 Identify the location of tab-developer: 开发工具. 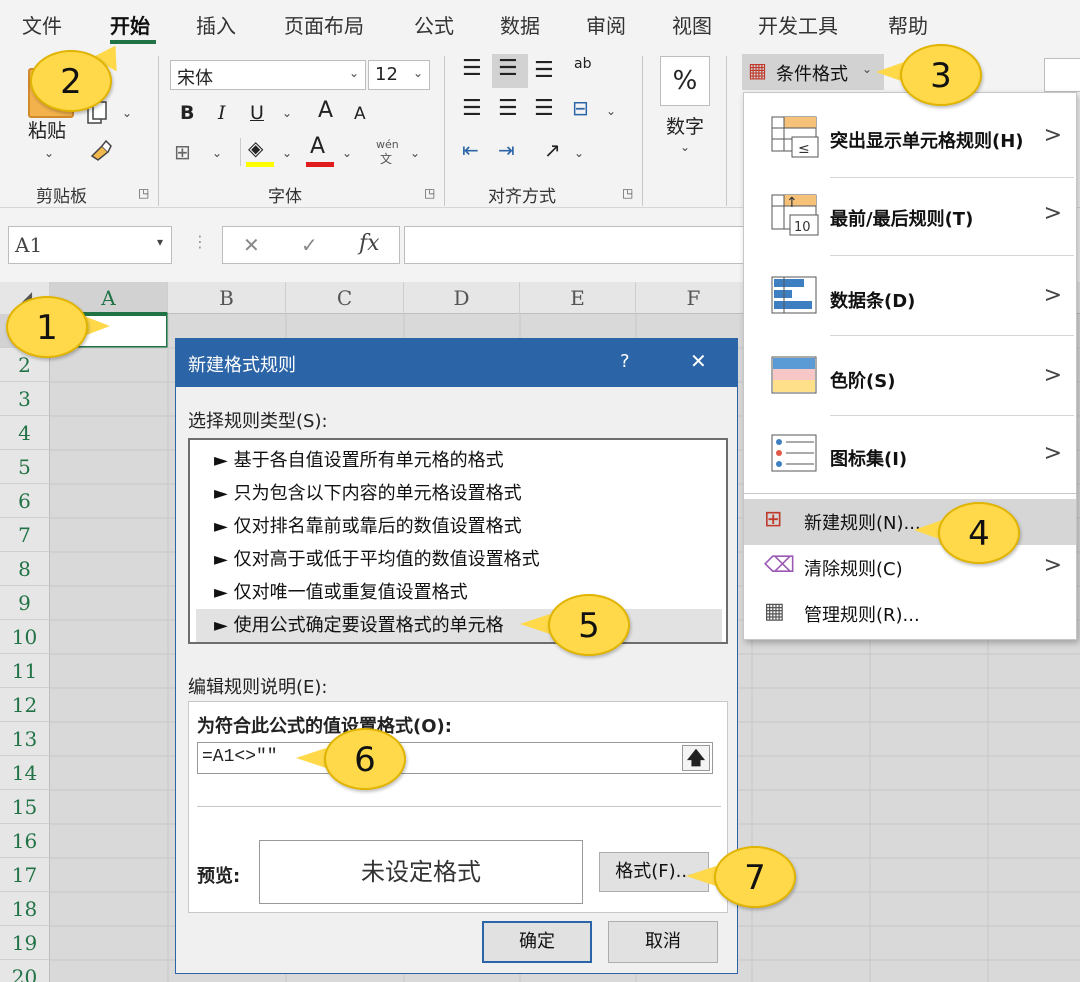
(798, 24).